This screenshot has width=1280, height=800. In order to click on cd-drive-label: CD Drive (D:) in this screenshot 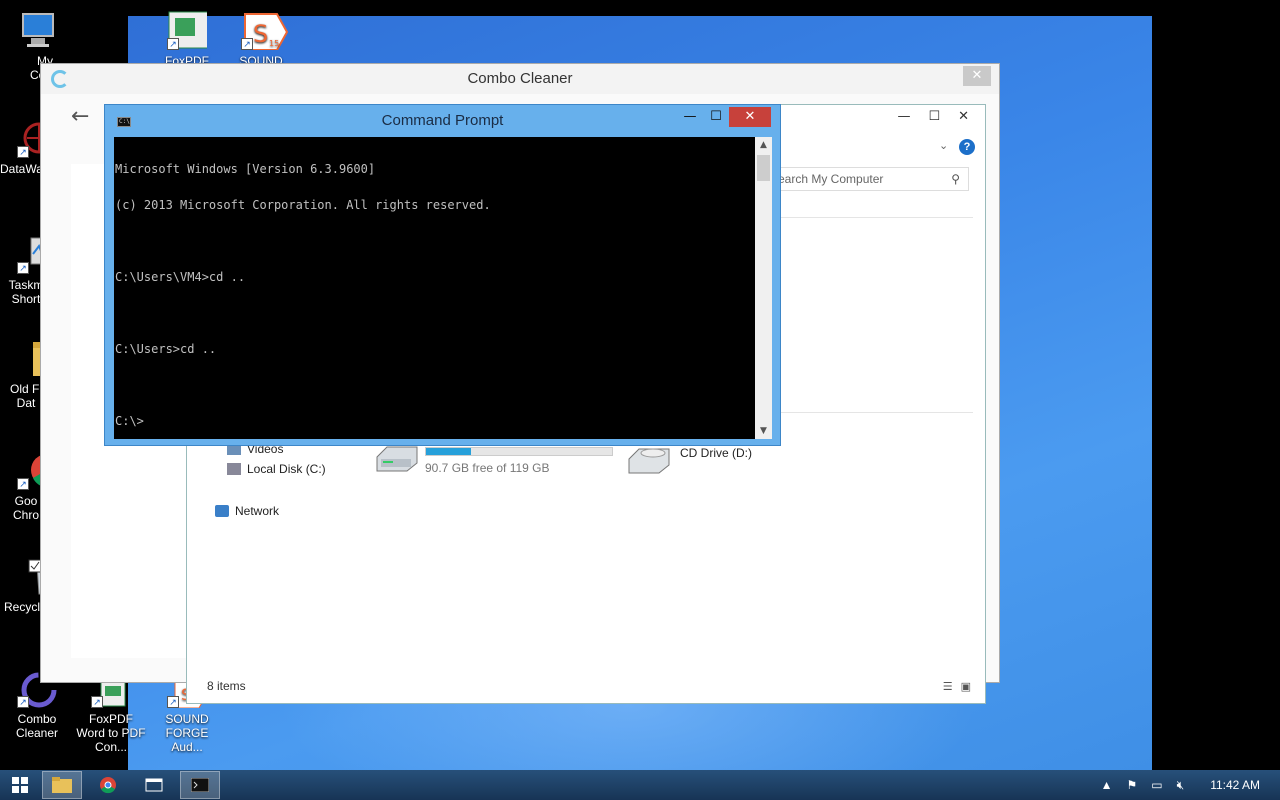, I will do `click(716, 453)`.